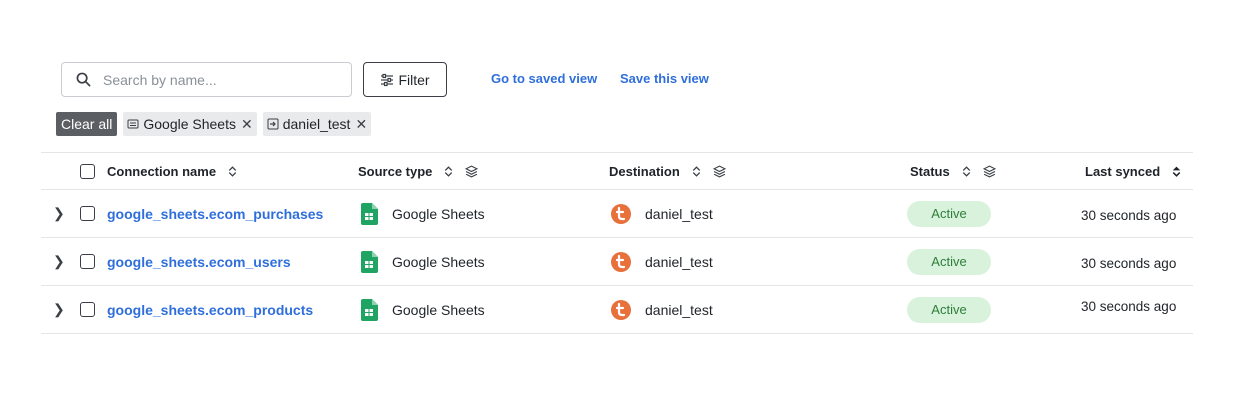  I want to click on active-filters: Clear all Google Sheets ✕ daniel_test ✕, so click(214, 124).